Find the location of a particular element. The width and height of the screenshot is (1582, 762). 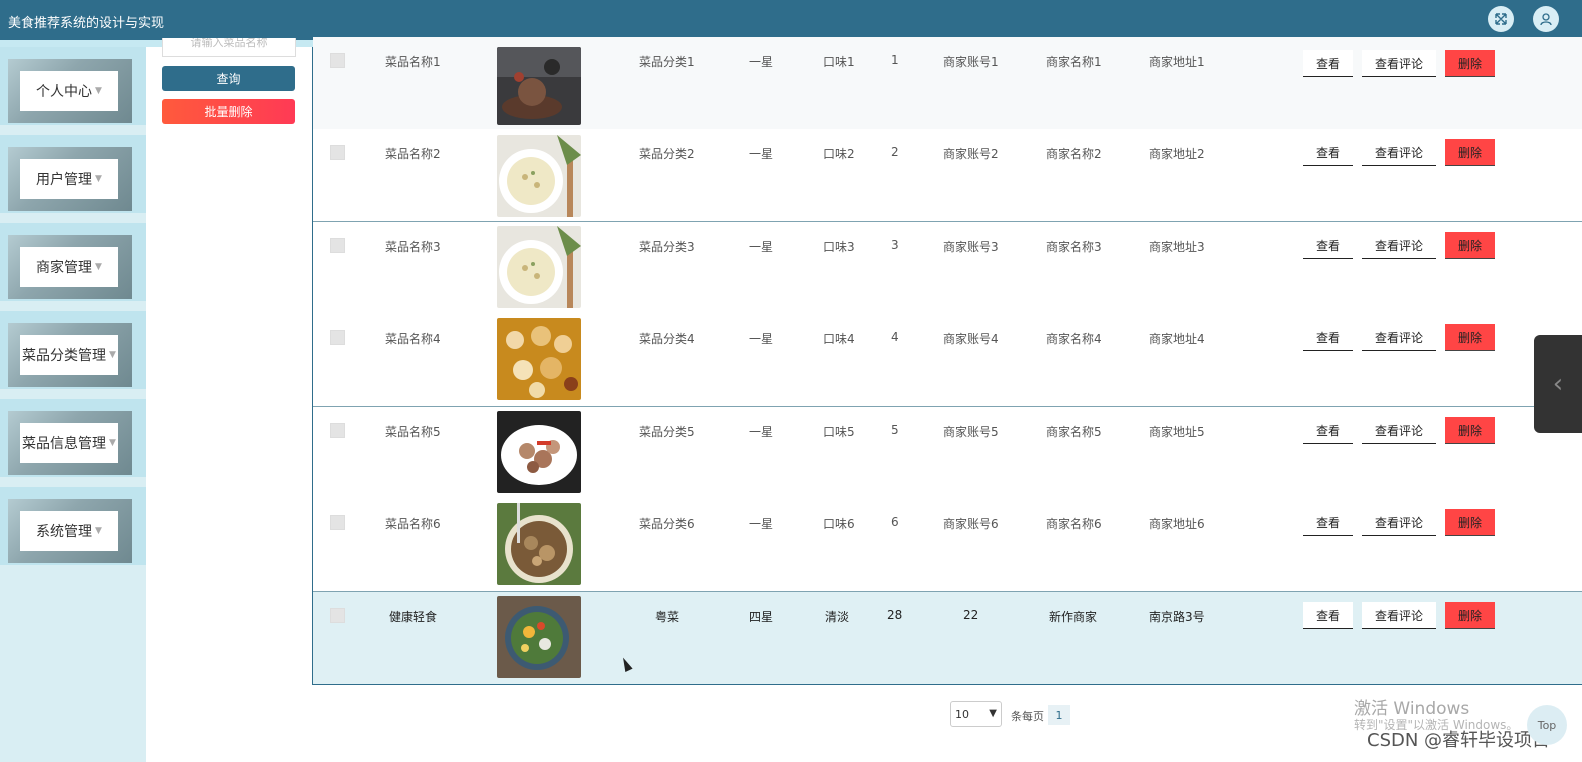

cell-merchant-address: 商家地址4 is located at coordinates (1177, 339).